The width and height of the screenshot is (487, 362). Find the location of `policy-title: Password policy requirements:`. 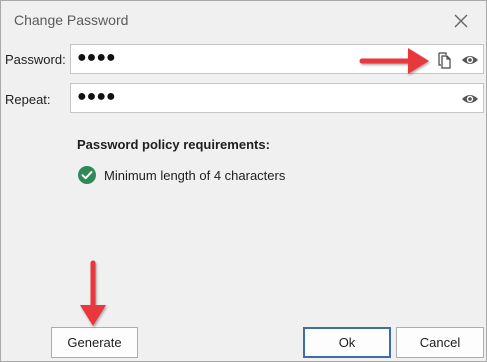

policy-title: Password policy requirements: is located at coordinates (173, 144).